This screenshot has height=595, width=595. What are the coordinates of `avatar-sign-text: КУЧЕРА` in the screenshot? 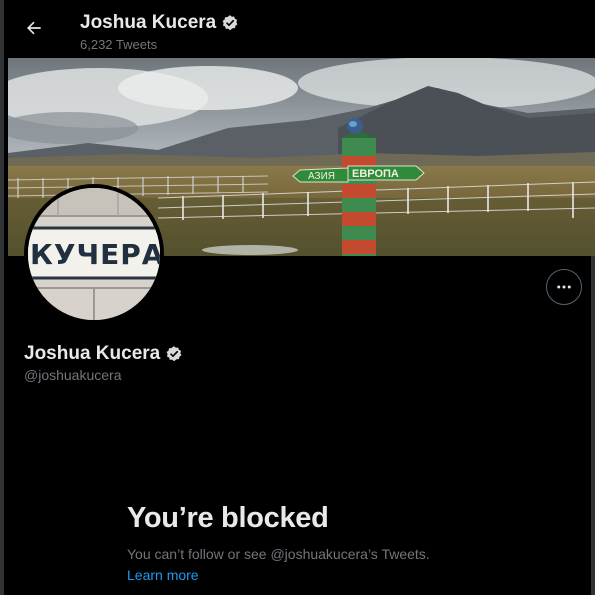 It's located at (95, 254).